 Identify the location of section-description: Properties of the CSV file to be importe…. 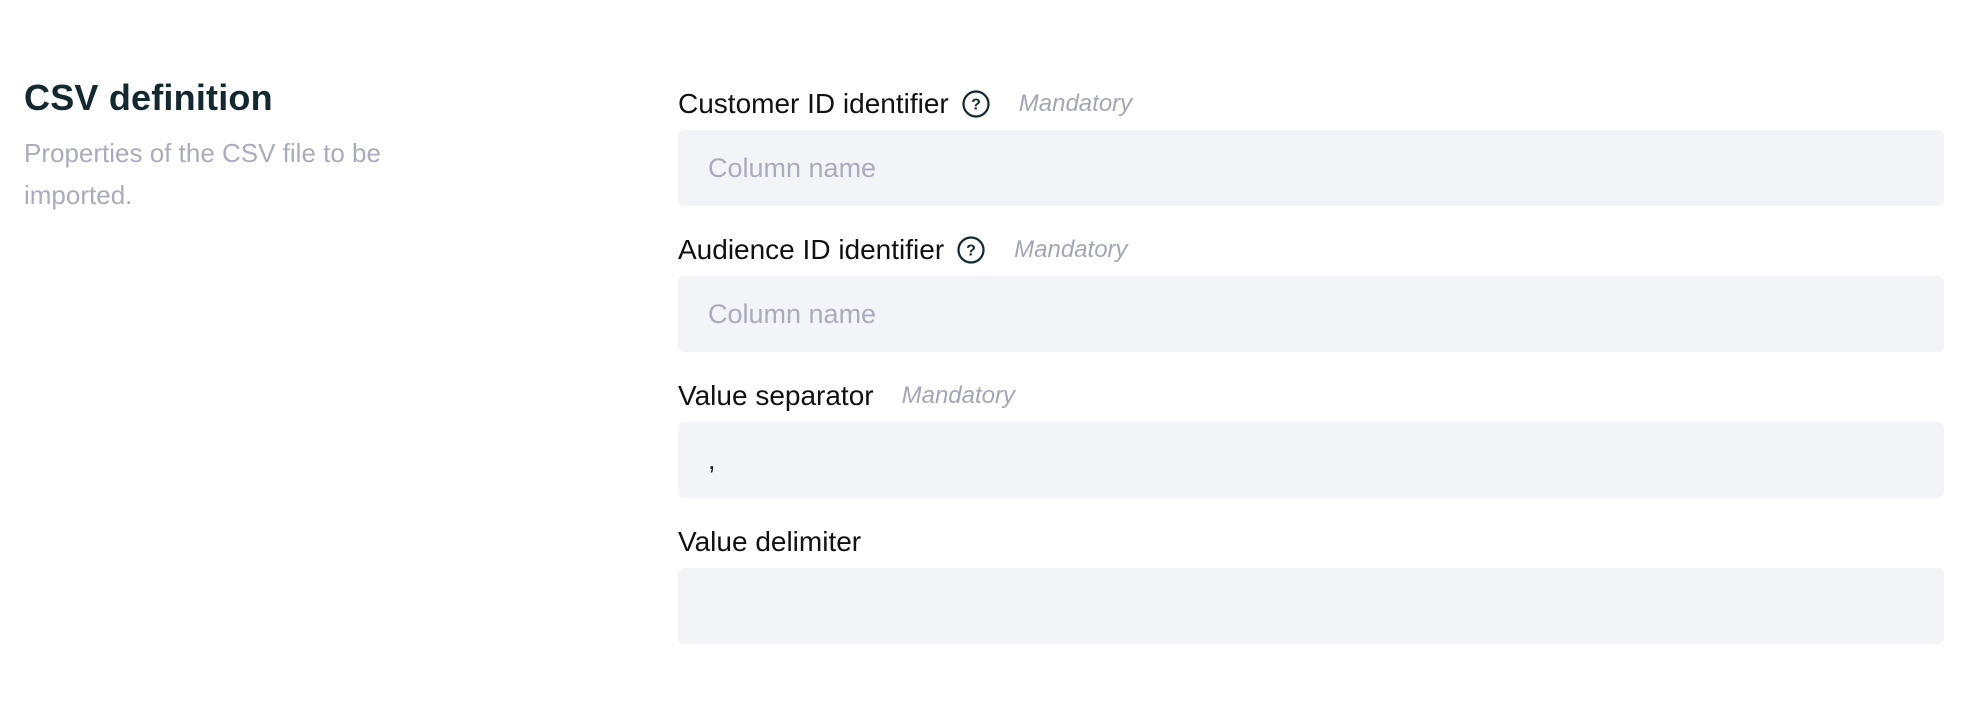
(202, 174).